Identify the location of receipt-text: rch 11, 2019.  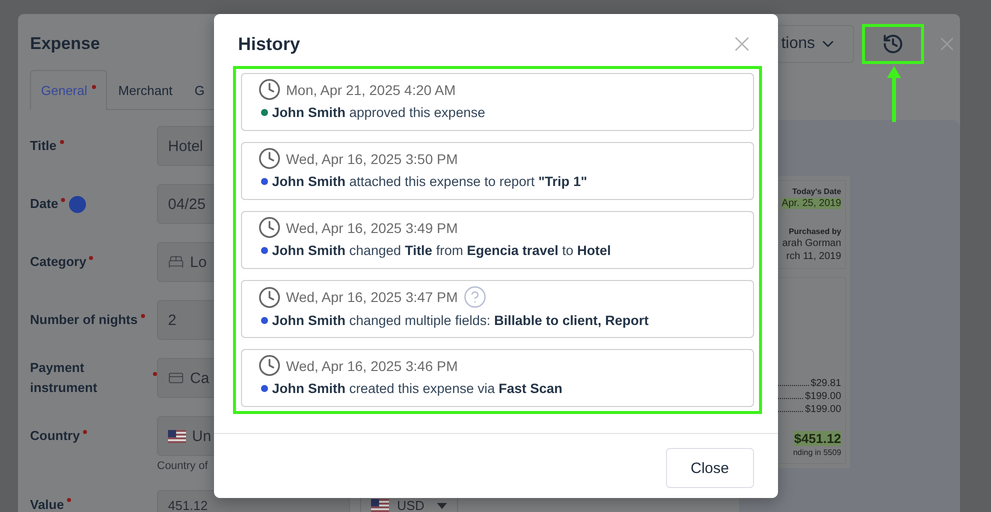
(814, 256).